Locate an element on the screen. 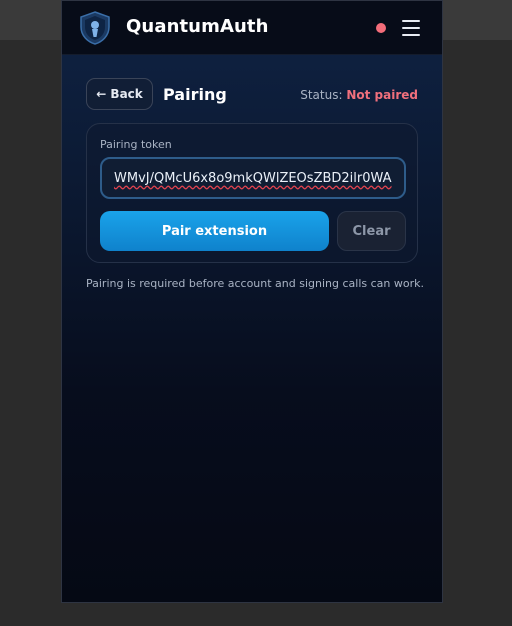 The height and width of the screenshot is (626, 512). pairing-status: Status: Not paired is located at coordinates (359, 95).